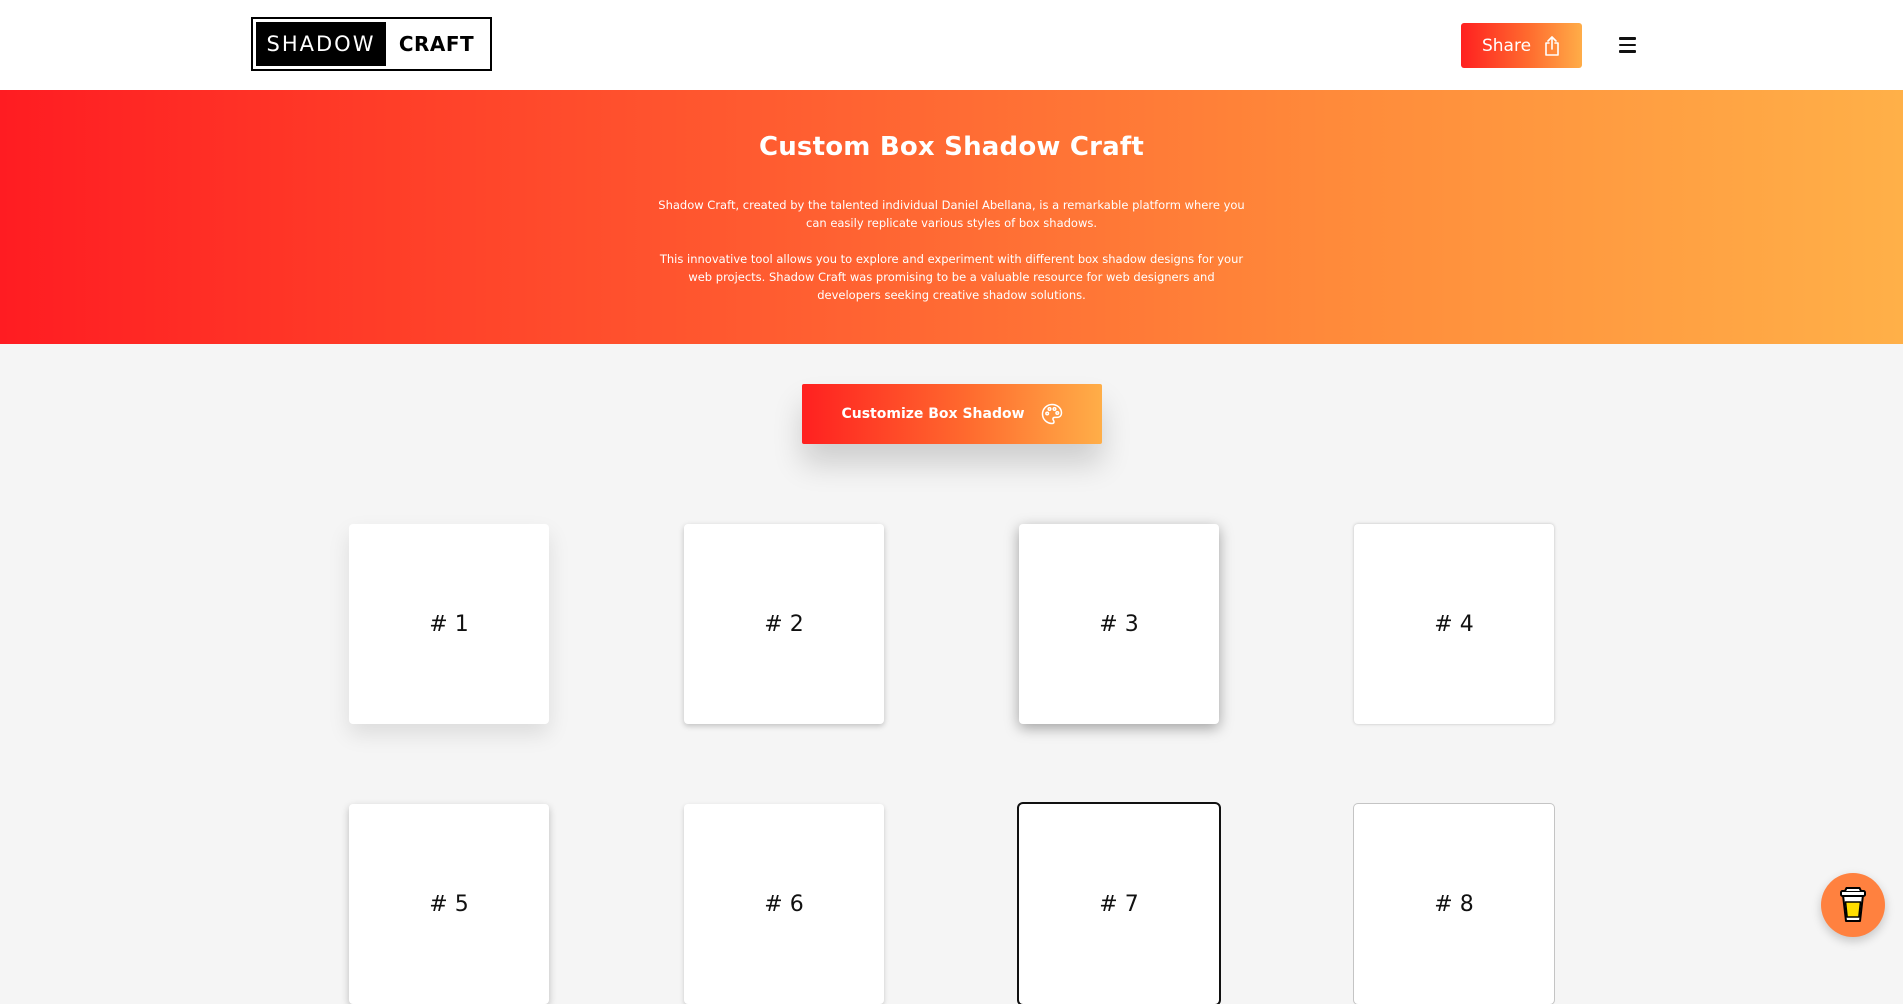  Describe the element at coordinates (1552, 45) in the screenshot. I see `share-icon` at that location.